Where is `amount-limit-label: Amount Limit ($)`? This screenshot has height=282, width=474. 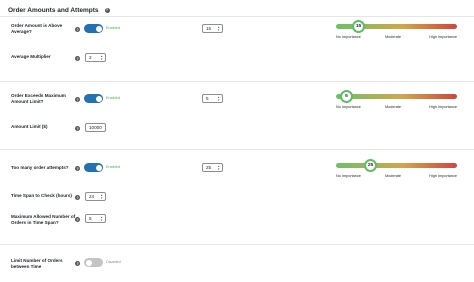
amount-limit-label: Amount Limit ($) is located at coordinates (29, 126).